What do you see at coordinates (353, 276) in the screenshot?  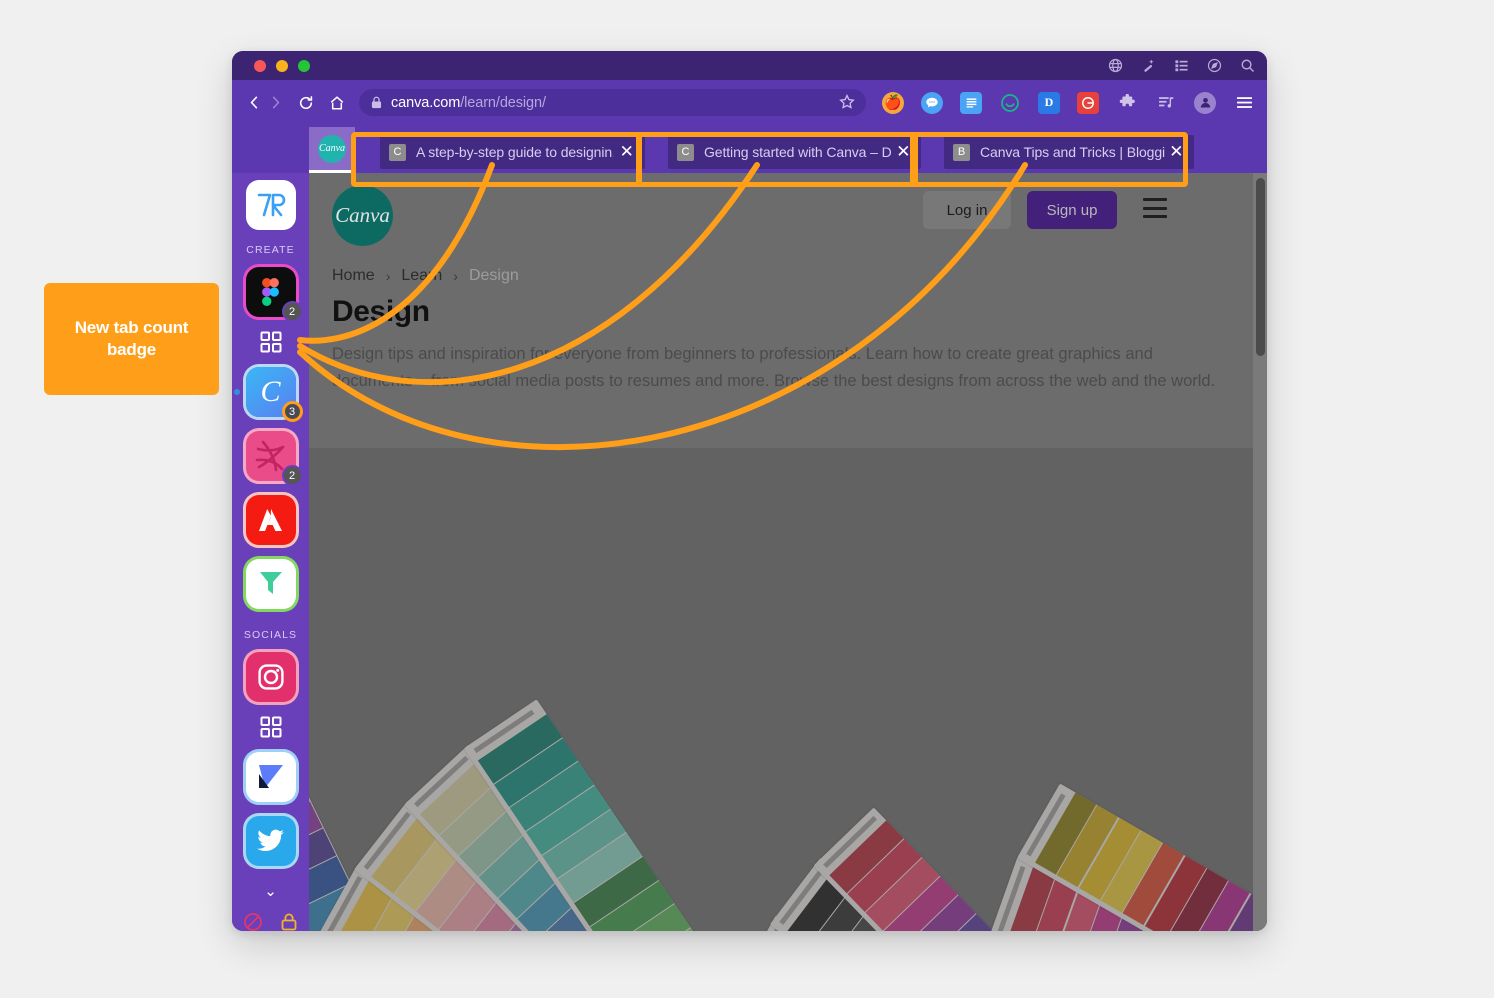 I see `breadcrumb-item-home: Home` at bounding box center [353, 276].